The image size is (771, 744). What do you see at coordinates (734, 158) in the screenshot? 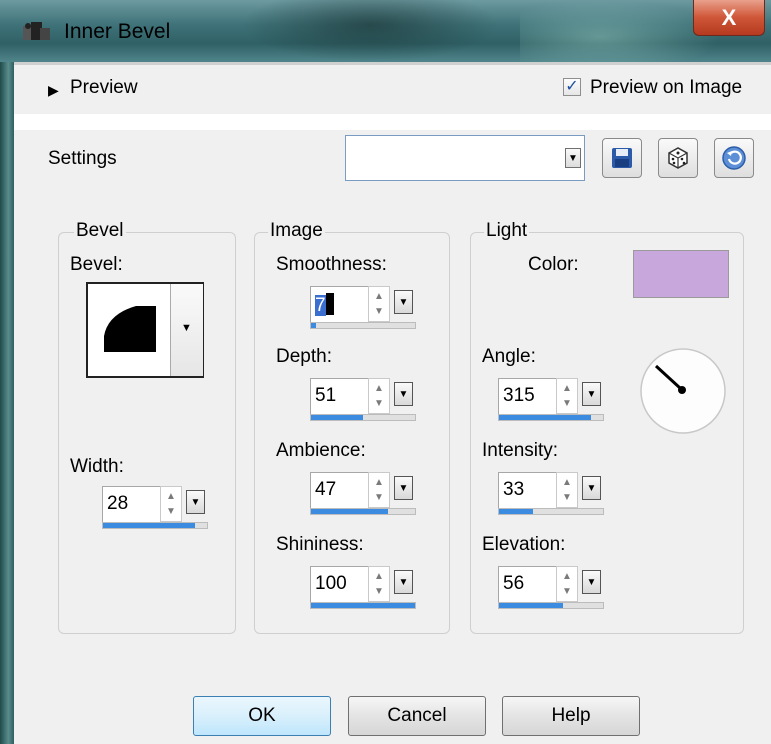
I see `reset-button` at bounding box center [734, 158].